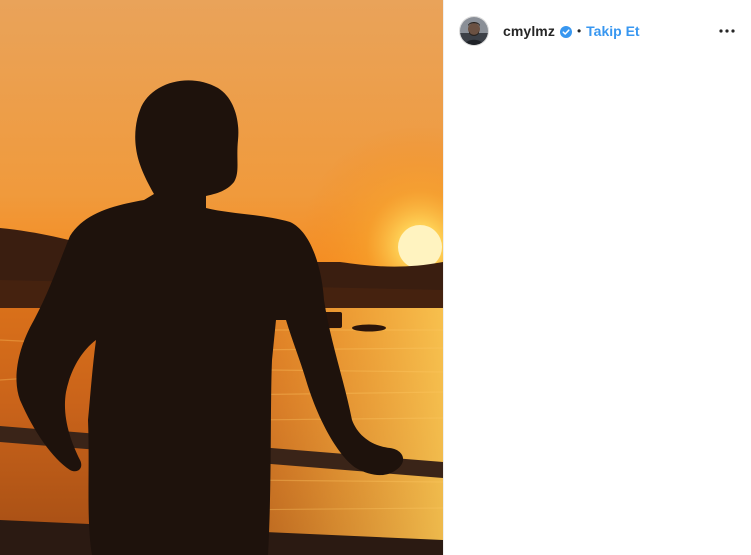 The image size is (751, 555). I want to click on avatar, so click(474, 31).